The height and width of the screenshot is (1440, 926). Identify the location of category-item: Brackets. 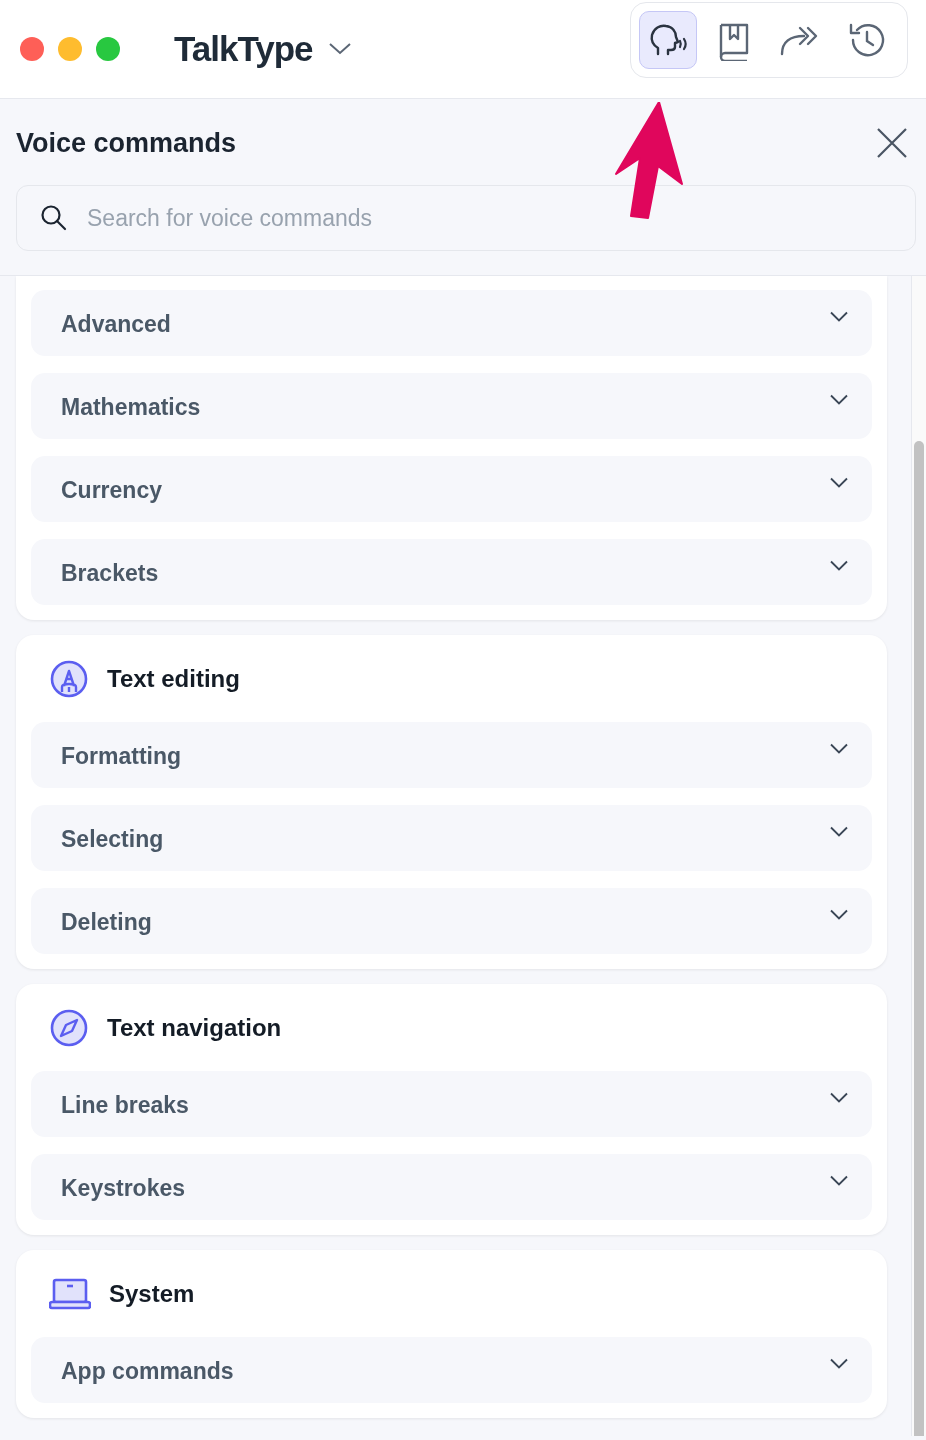
(451, 572).